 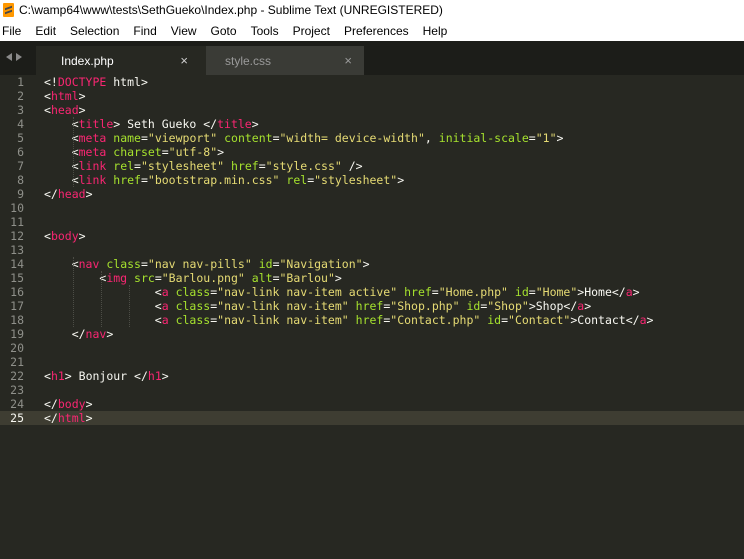 What do you see at coordinates (199, 264) in the screenshot?
I see `code-token: "nav nav-pills"` at bounding box center [199, 264].